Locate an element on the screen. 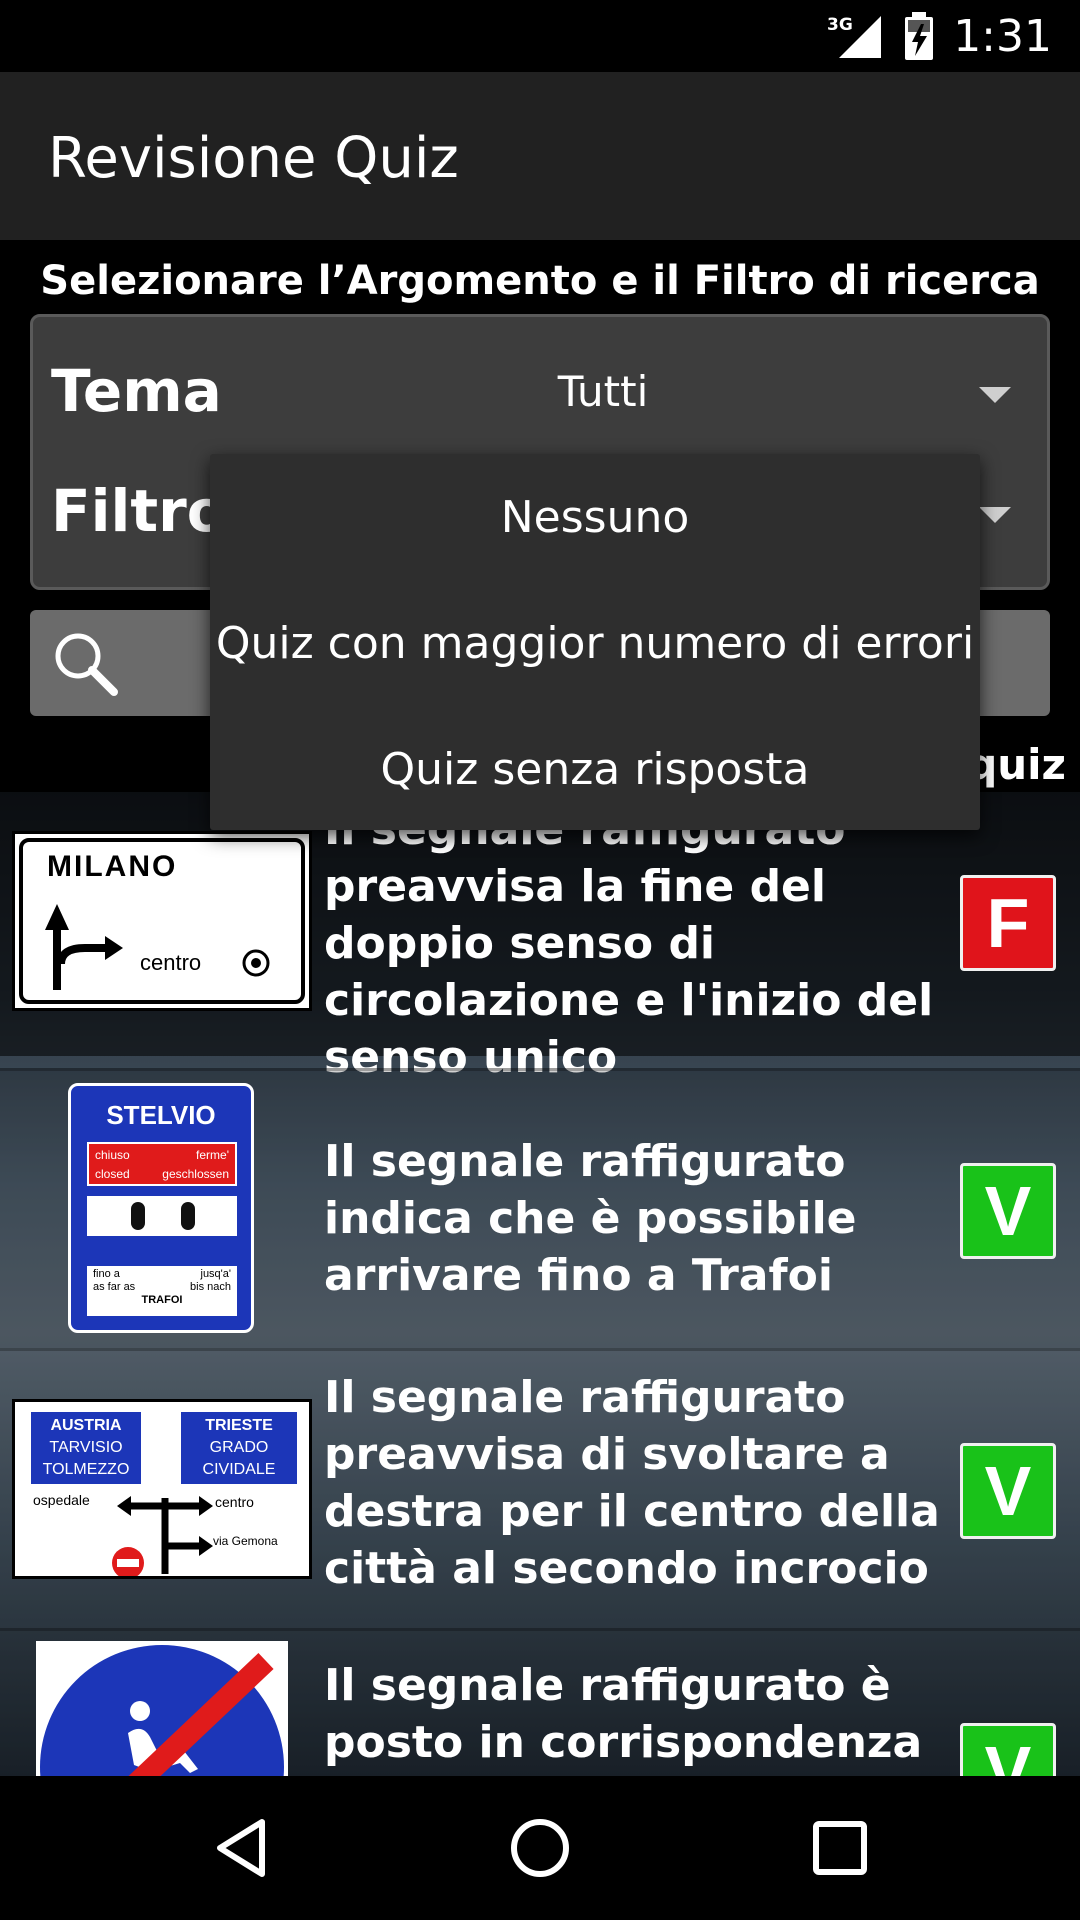 The image size is (1080, 1920). sign-blue-panel: TRIESTE GRADO CIVIDALE is located at coordinates (239, 1448).